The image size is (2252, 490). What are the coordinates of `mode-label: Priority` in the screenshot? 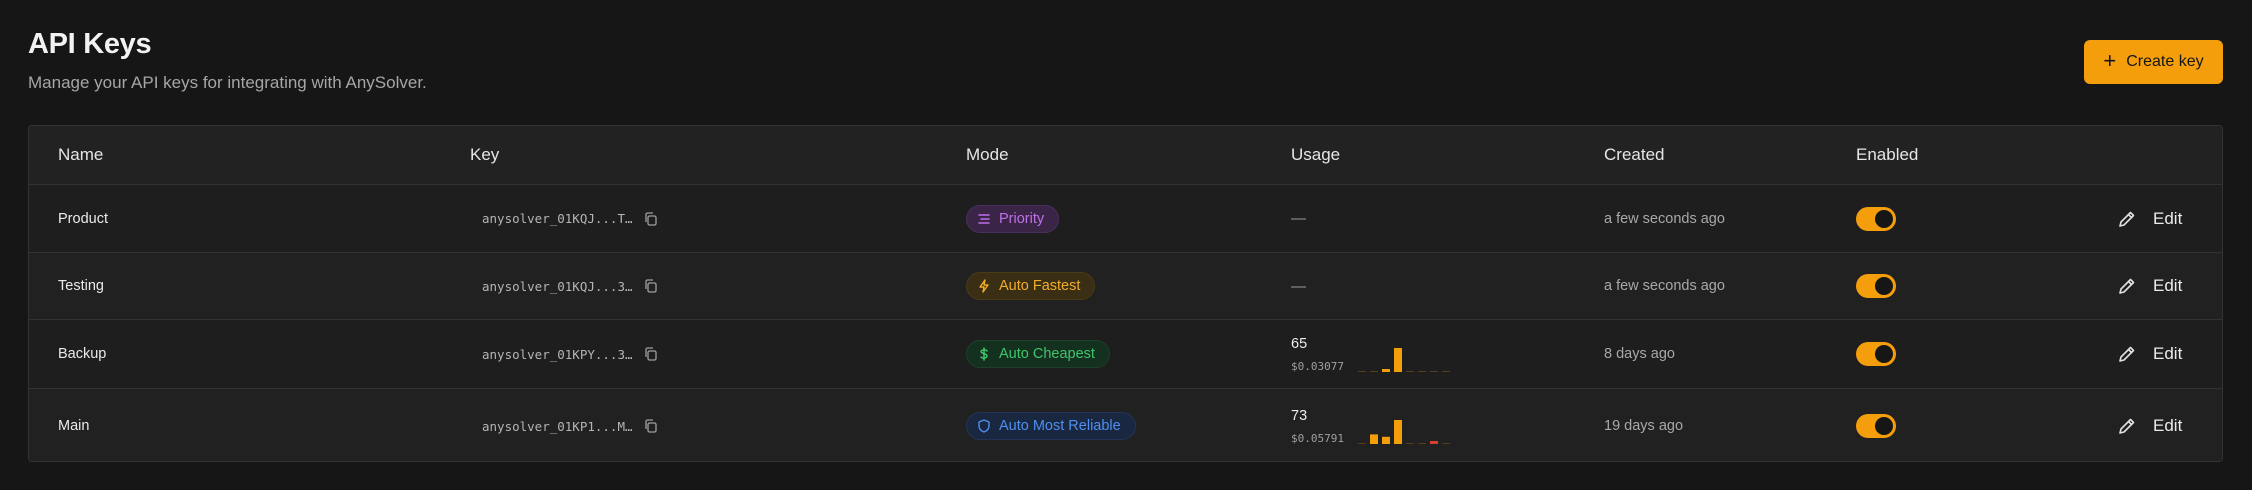 It's located at (1022, 218).